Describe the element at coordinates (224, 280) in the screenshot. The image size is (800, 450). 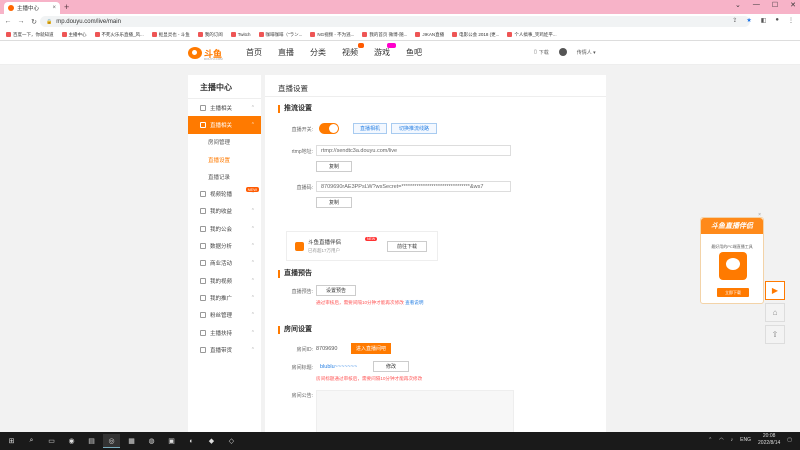
I see `sidebar-item: 我的视频 ⌃` at that location.